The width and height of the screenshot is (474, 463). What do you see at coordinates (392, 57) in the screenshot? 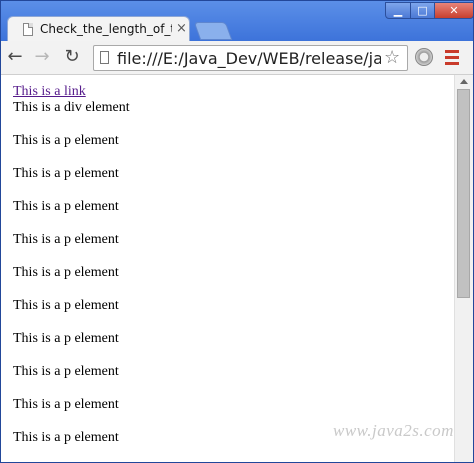
I see `star-icon: ☆` at bounding box center [392, 57].